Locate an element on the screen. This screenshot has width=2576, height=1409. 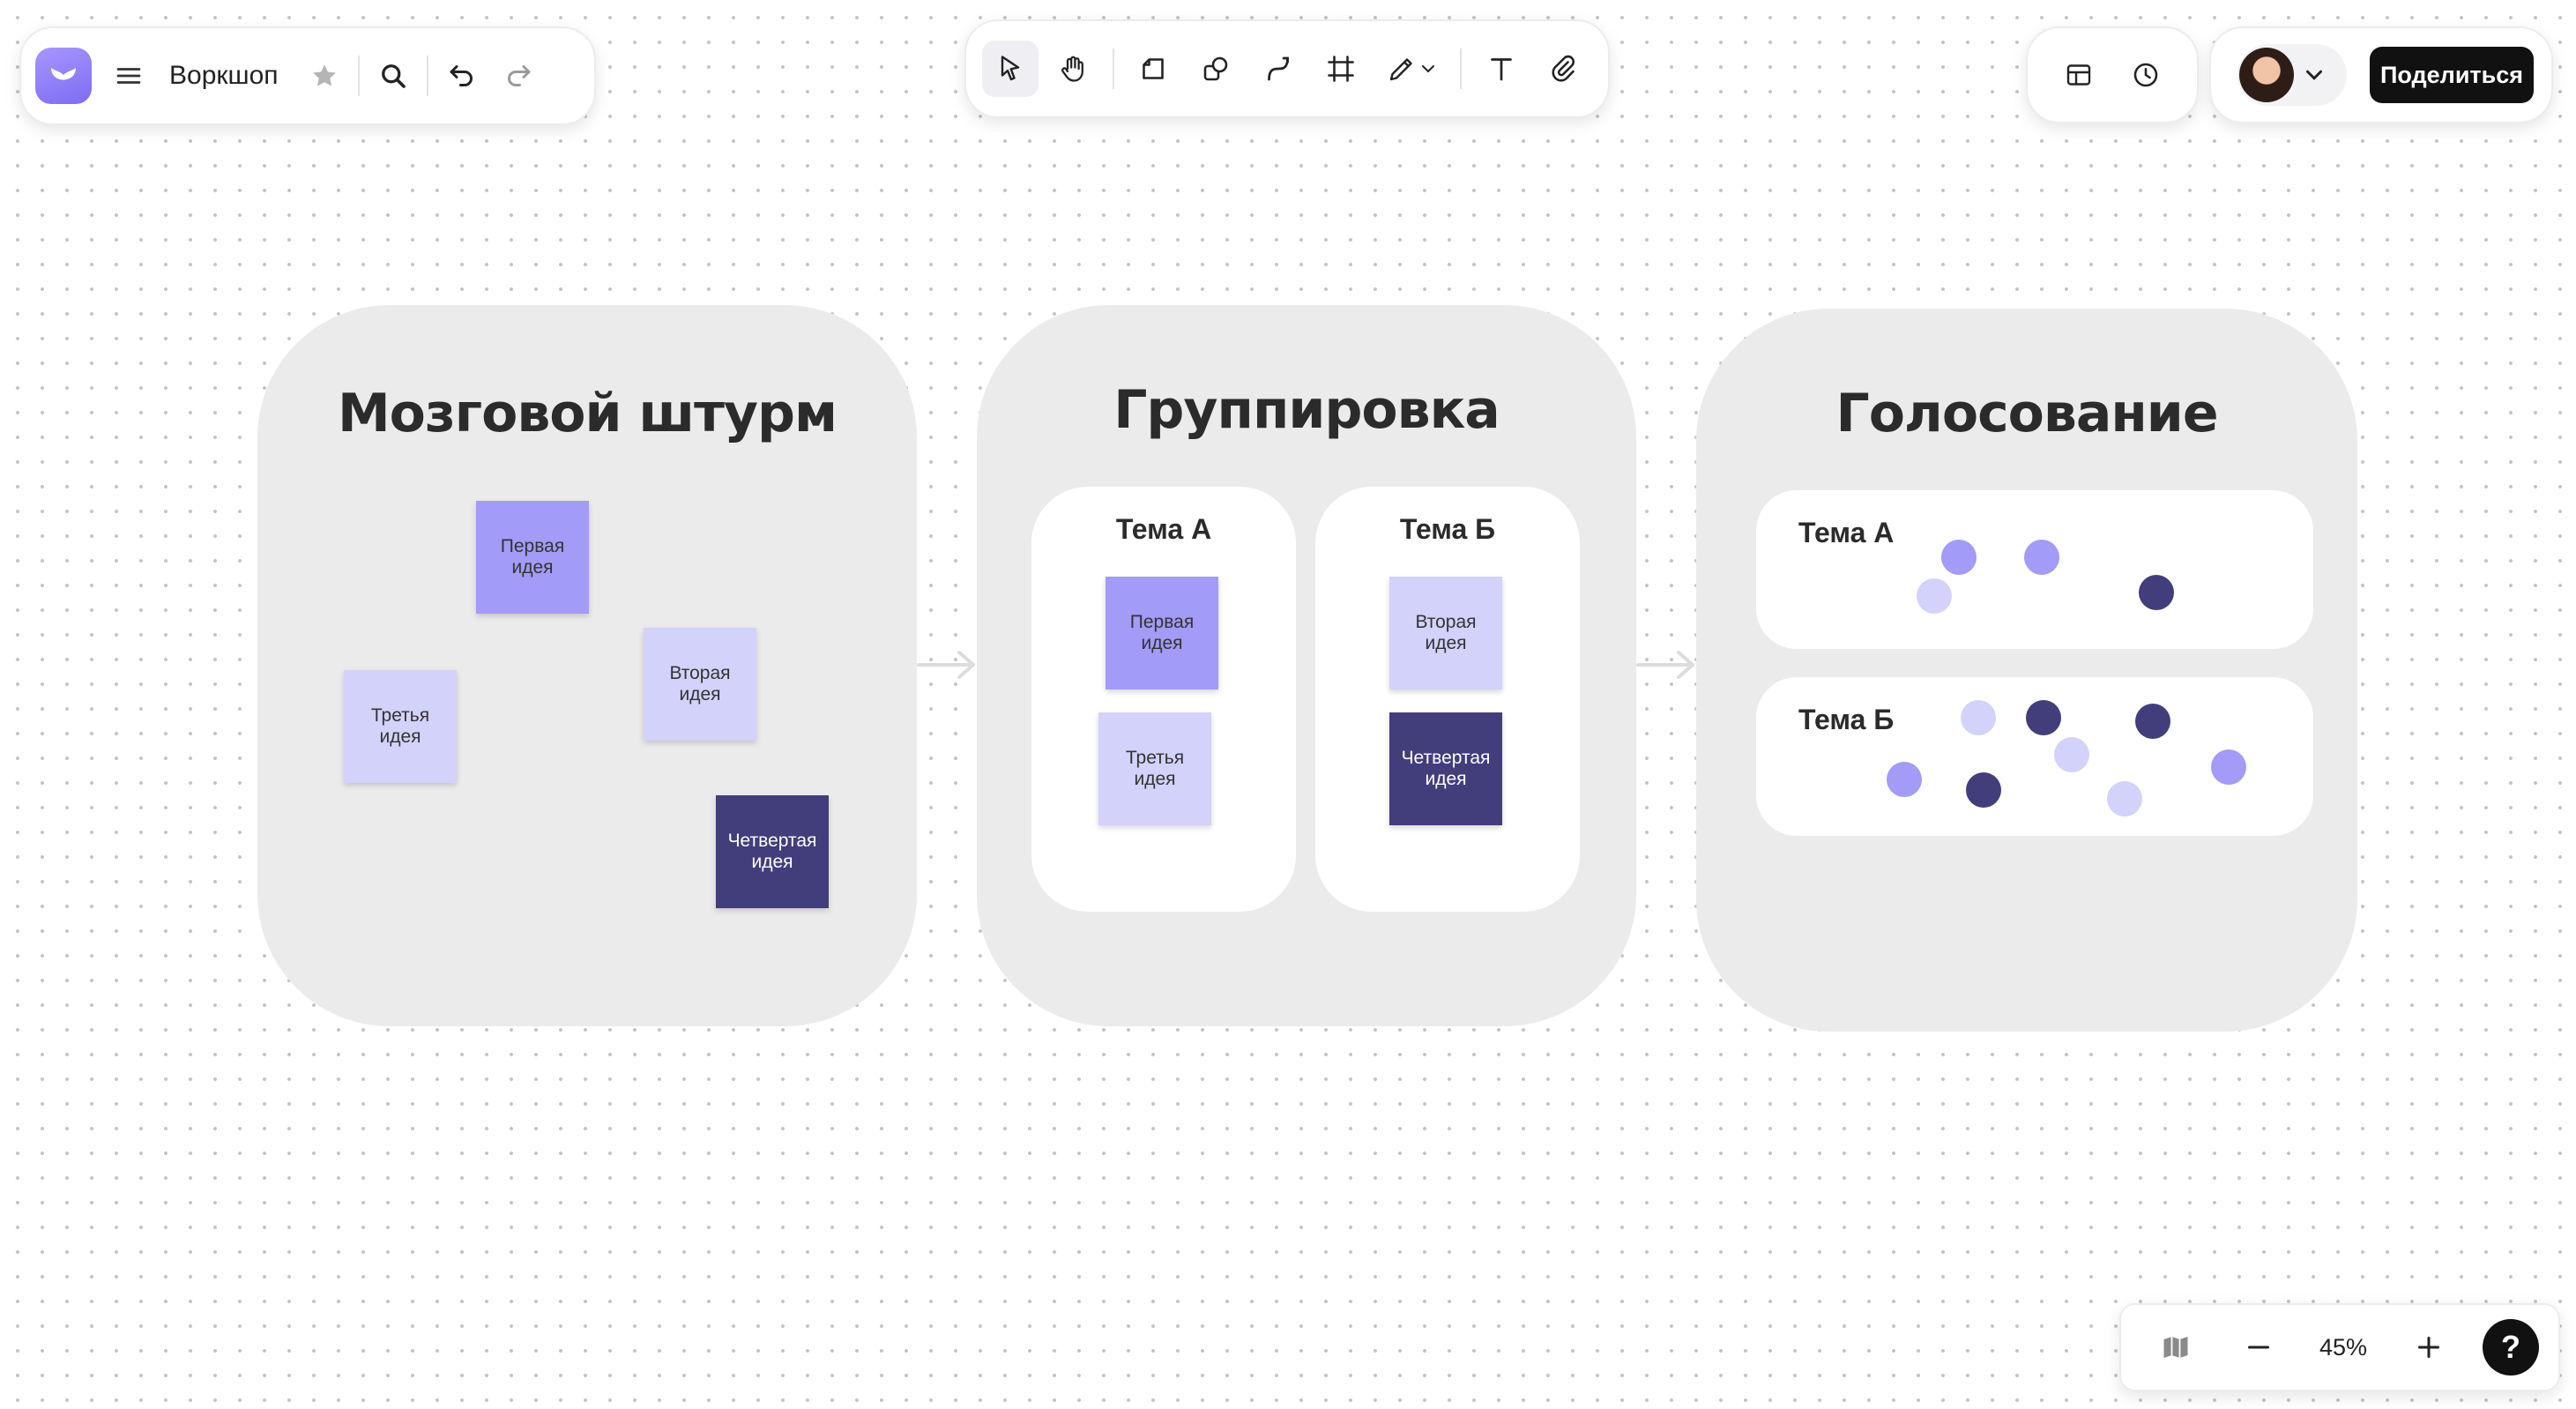
redo-button is located at coordinates (518, 76).